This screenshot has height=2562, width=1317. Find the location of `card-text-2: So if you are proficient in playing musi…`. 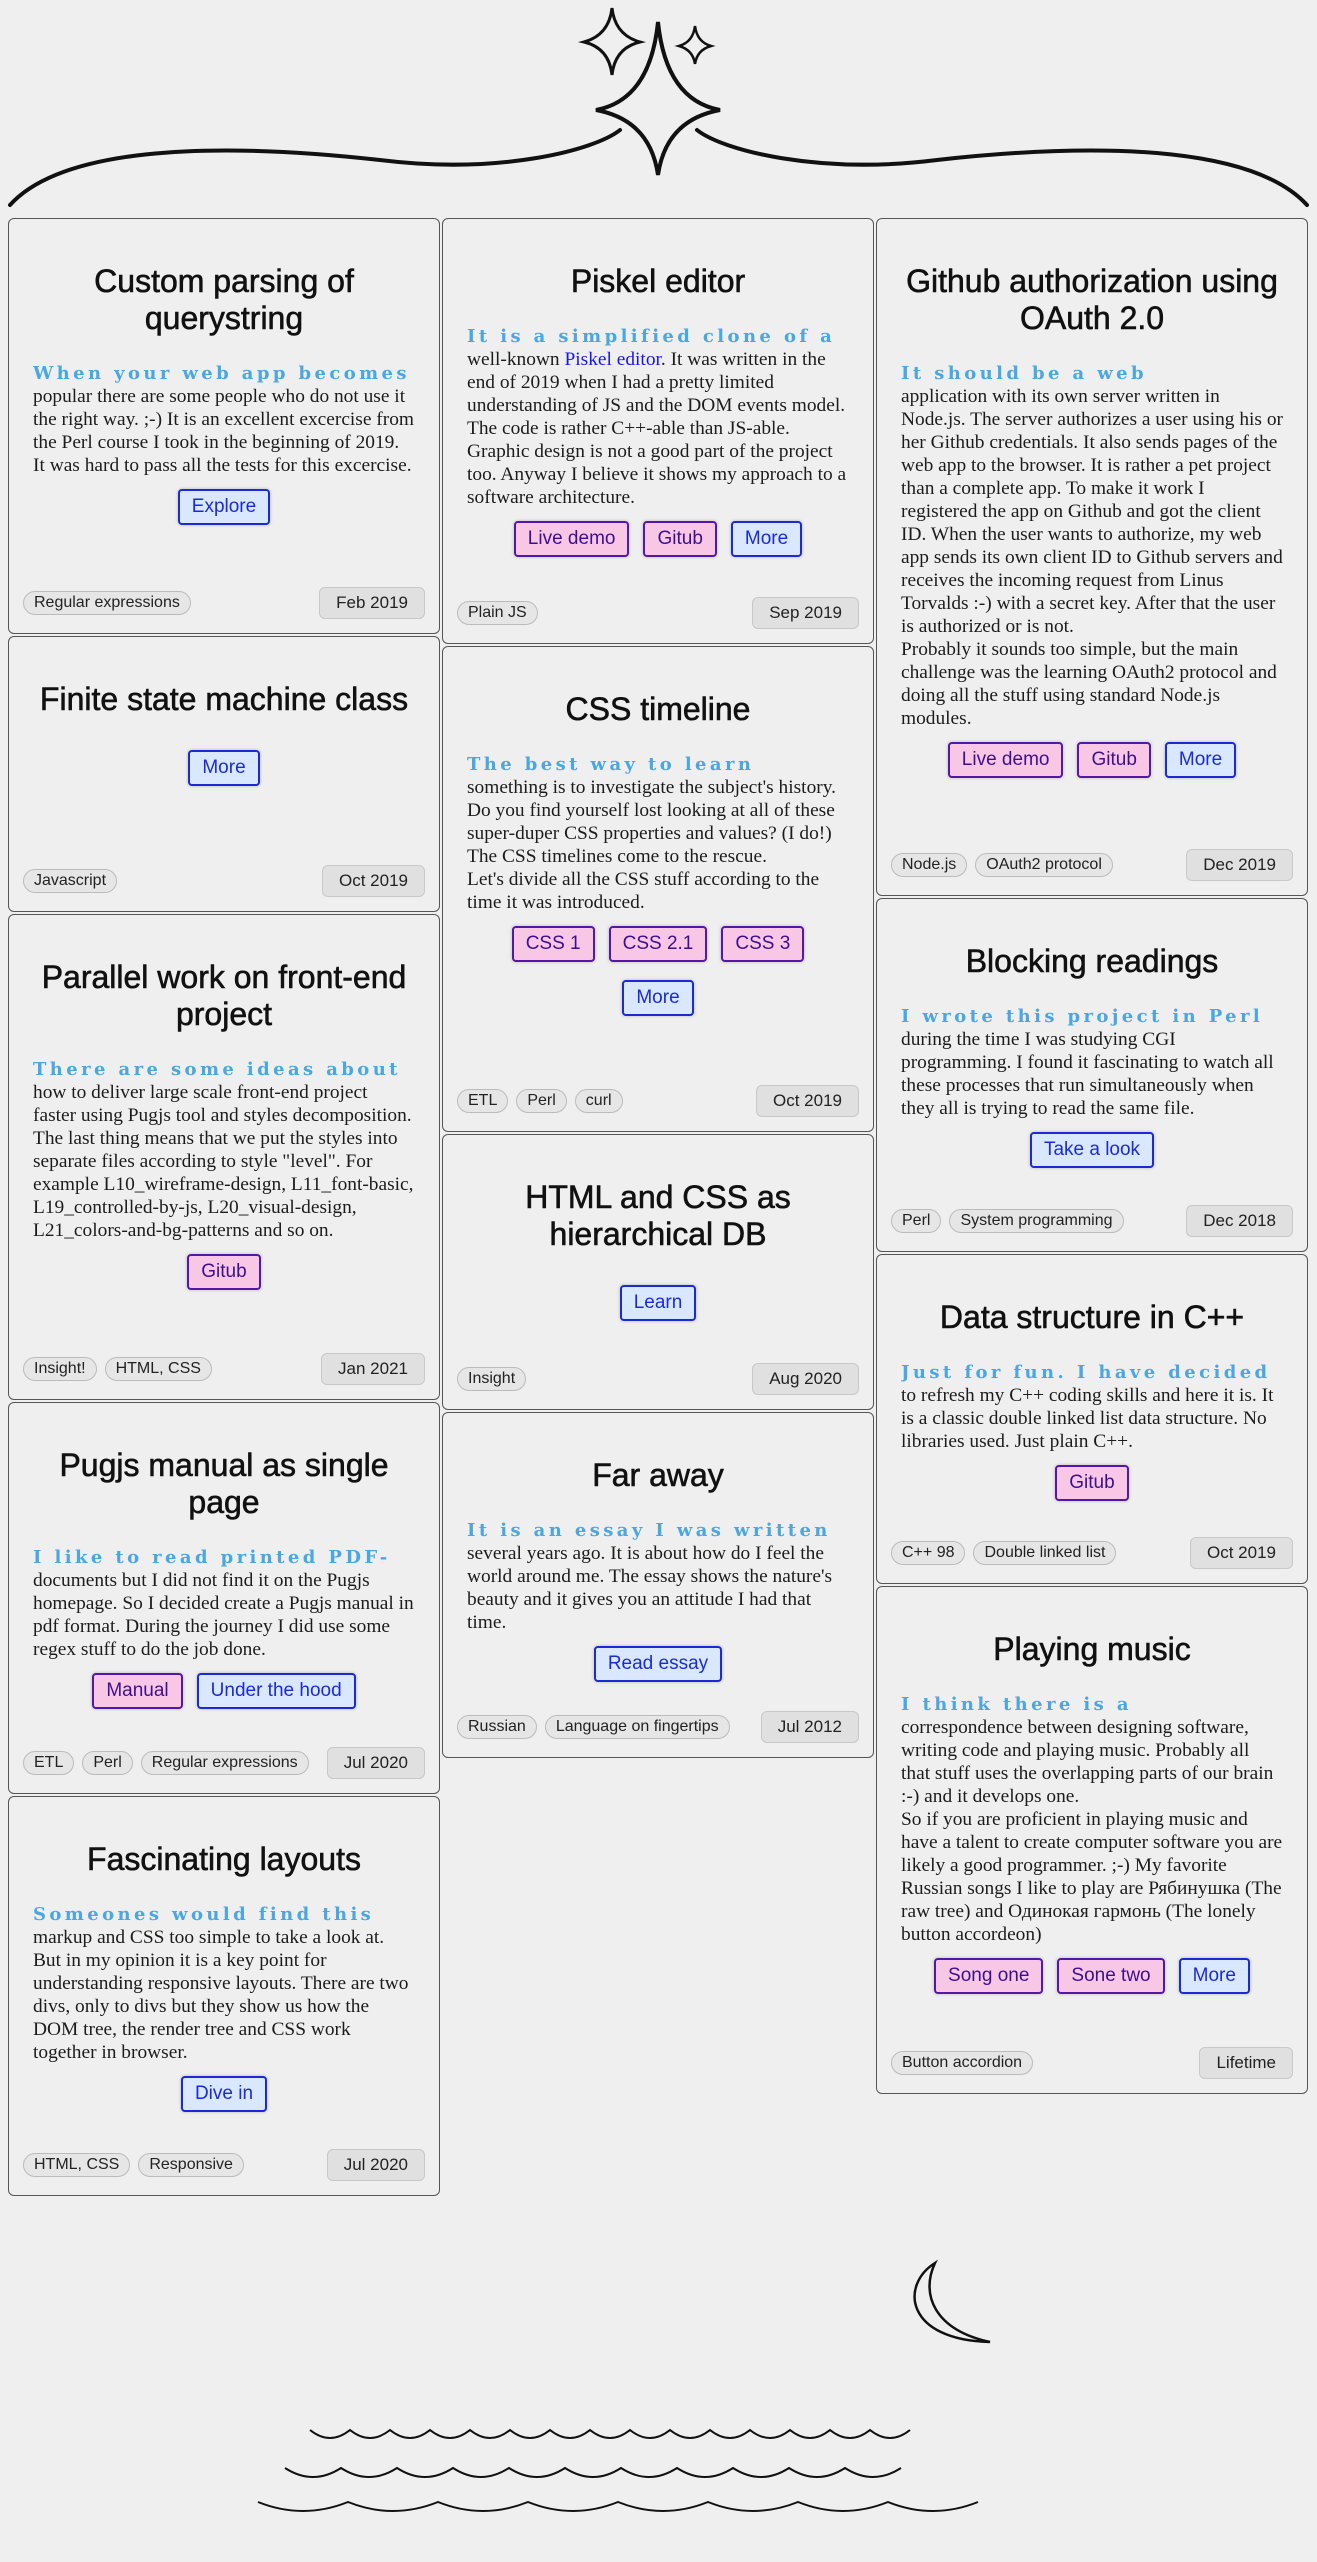

card-text-2: So if you are proficient in playing musi… is located at coordinates (1092, 1877).